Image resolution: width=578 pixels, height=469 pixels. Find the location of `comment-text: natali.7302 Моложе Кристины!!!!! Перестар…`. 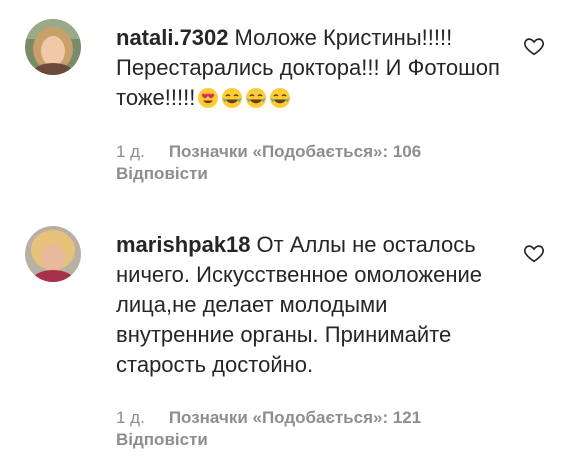

comment-text: natali.7302 Моложе Кристины!!!!! Перестар… is located at coordinates (311, 68).